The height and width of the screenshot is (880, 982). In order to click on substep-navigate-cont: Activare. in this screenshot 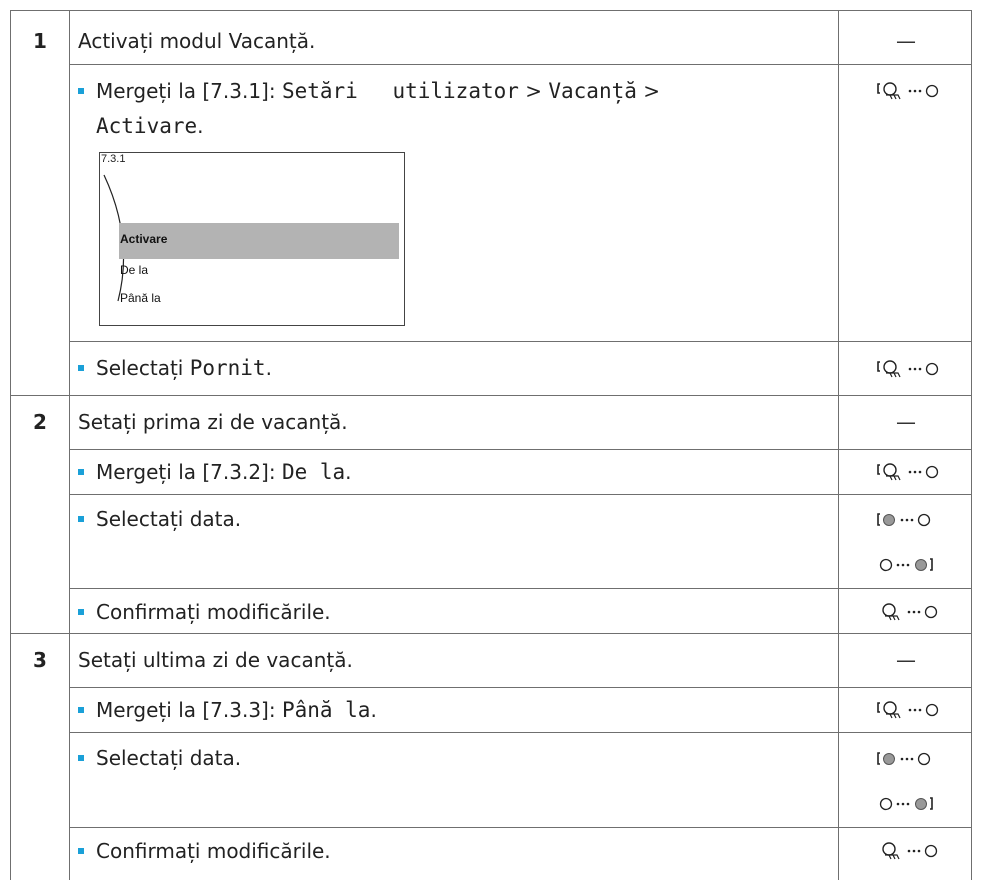, I will do `click(150, 126)`.